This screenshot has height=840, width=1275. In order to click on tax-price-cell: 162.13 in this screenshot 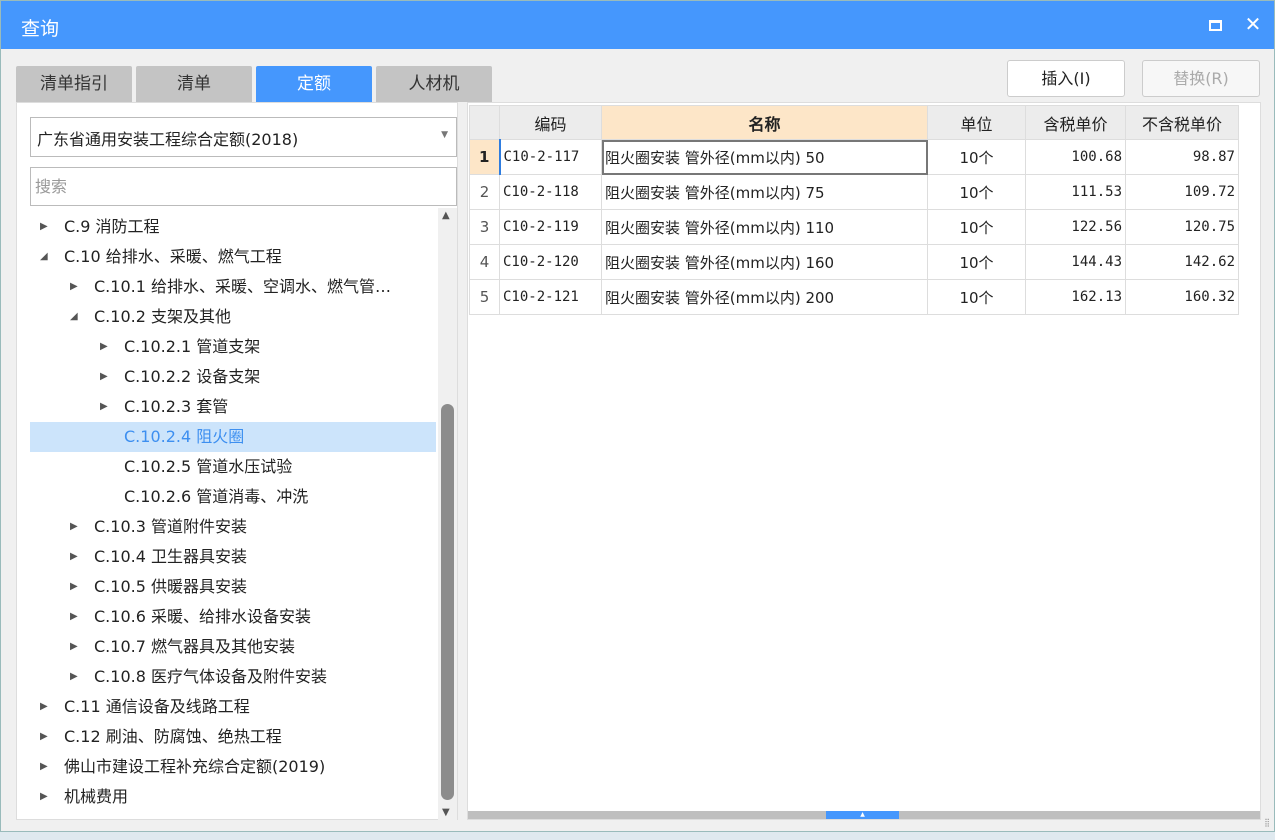, I will do `click(1075, 297)`.